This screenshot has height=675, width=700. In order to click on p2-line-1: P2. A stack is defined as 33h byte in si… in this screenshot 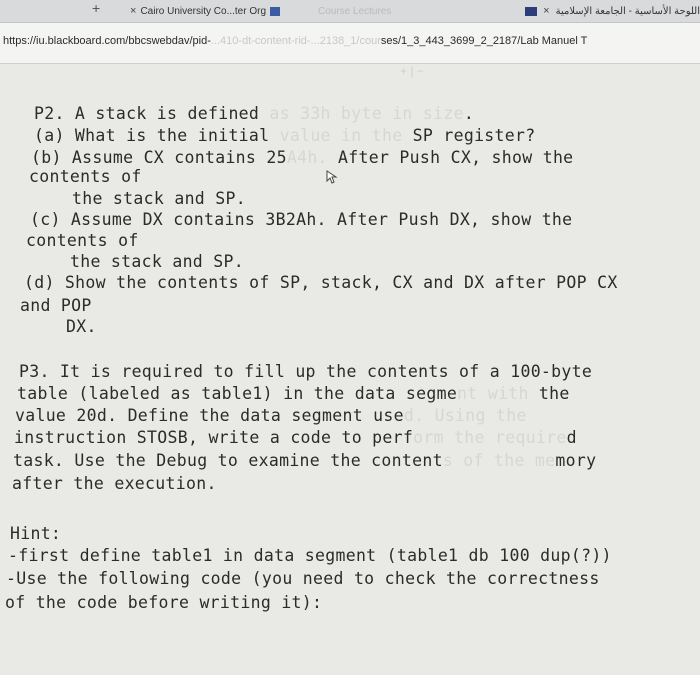, I will do `click(254, 113)`.